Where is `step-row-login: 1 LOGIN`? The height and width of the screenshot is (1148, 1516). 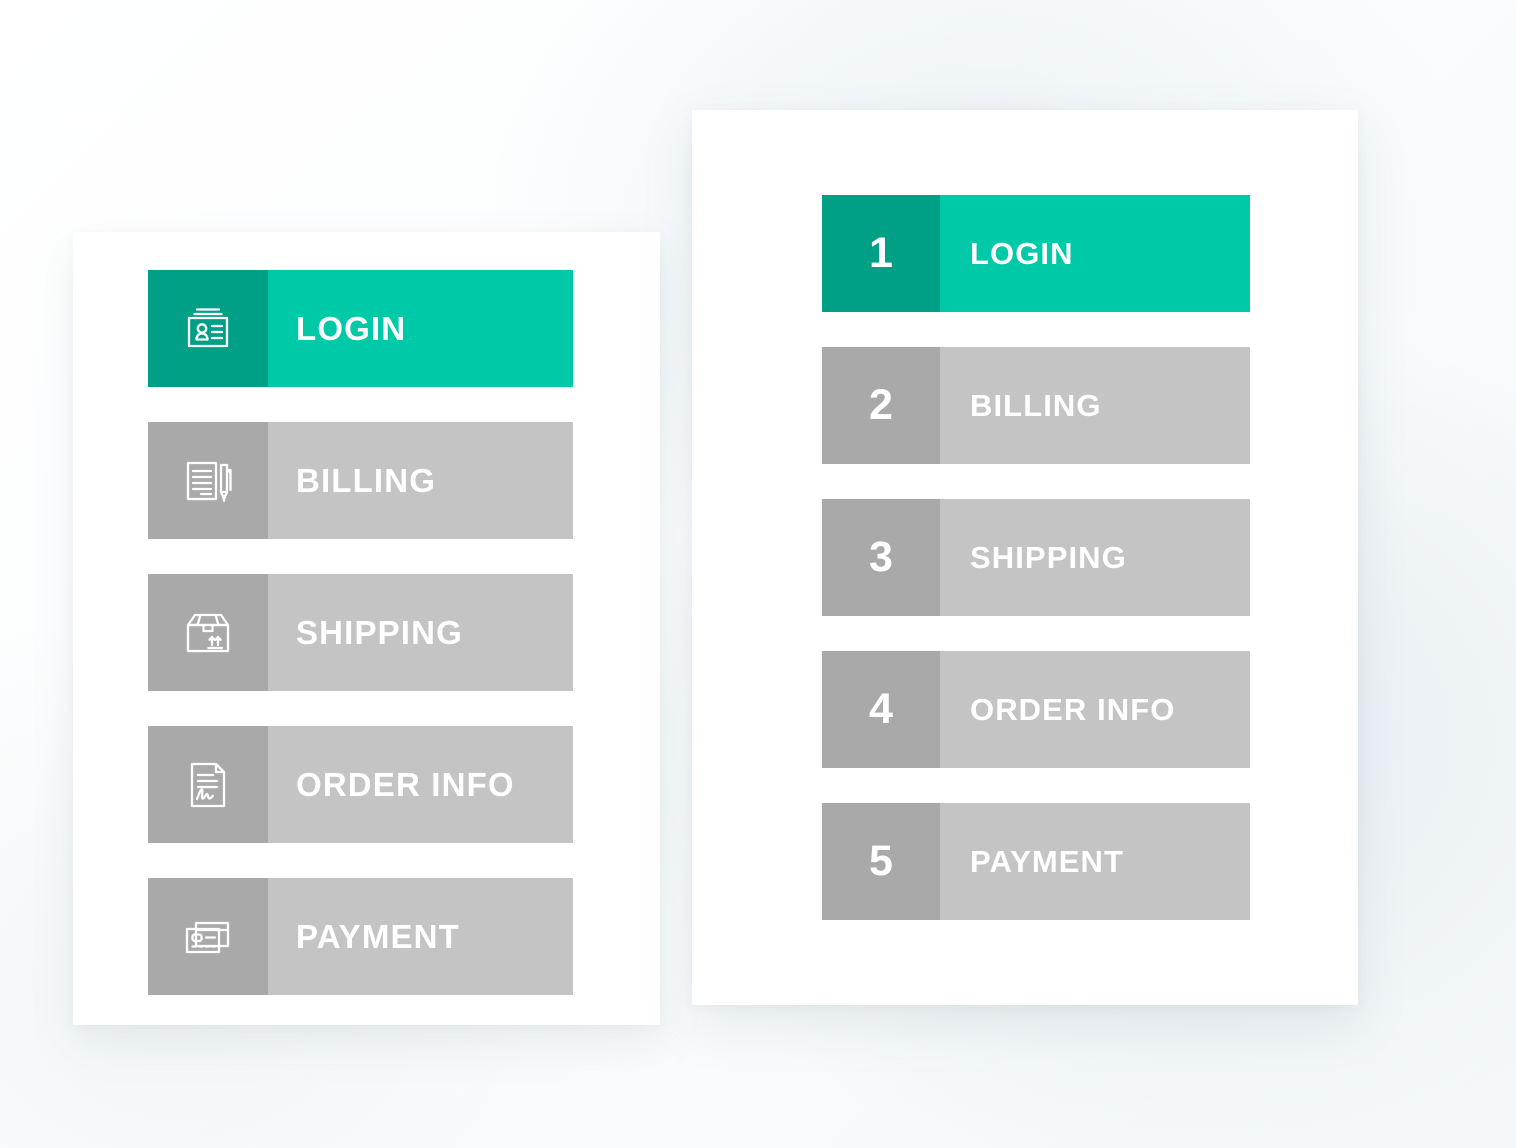
step-row-login: 1 LOGIN is located at coordinates (1036, 253).